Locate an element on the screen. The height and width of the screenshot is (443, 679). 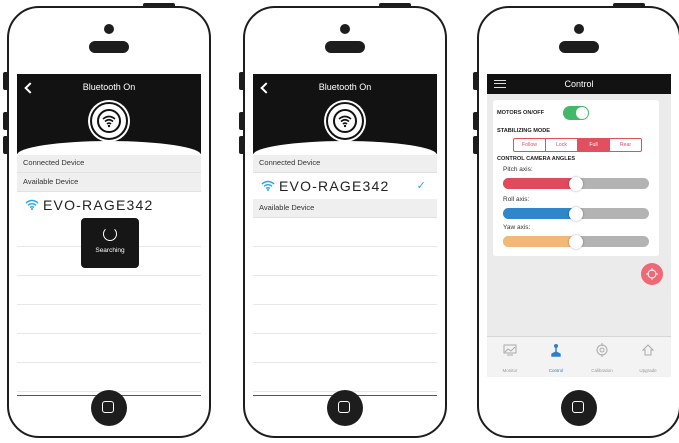
gimbal-icon is located at coordinates (556, 350).